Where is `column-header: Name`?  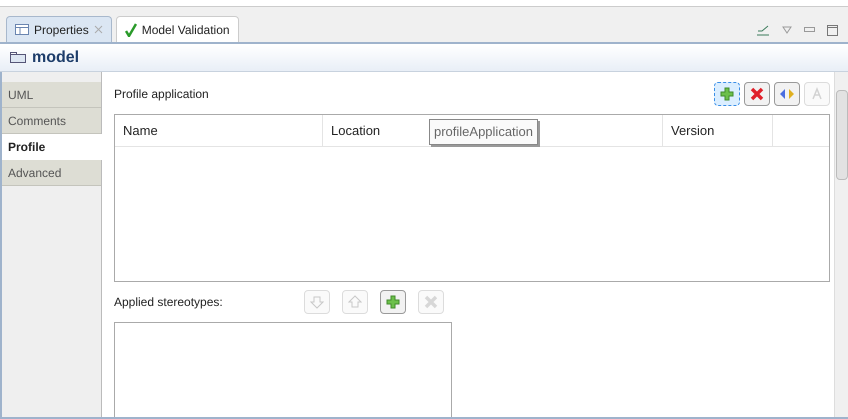 column-header: Name is located at coordinates (219, 130).